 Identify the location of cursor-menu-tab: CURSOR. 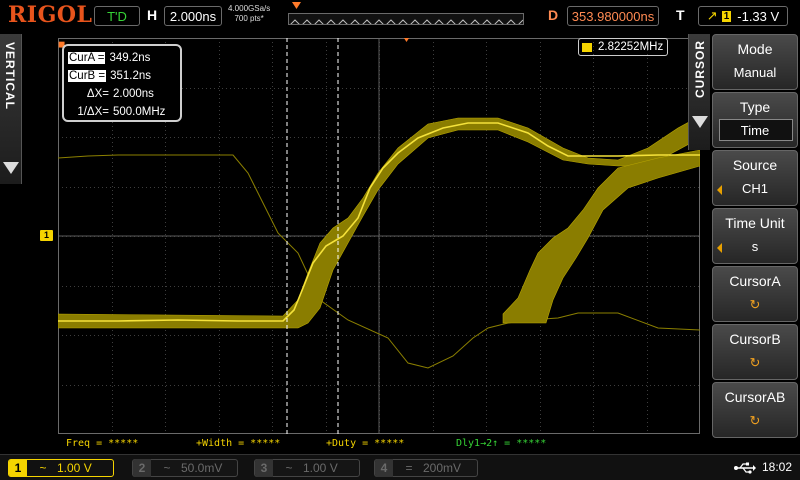
(699, 92).